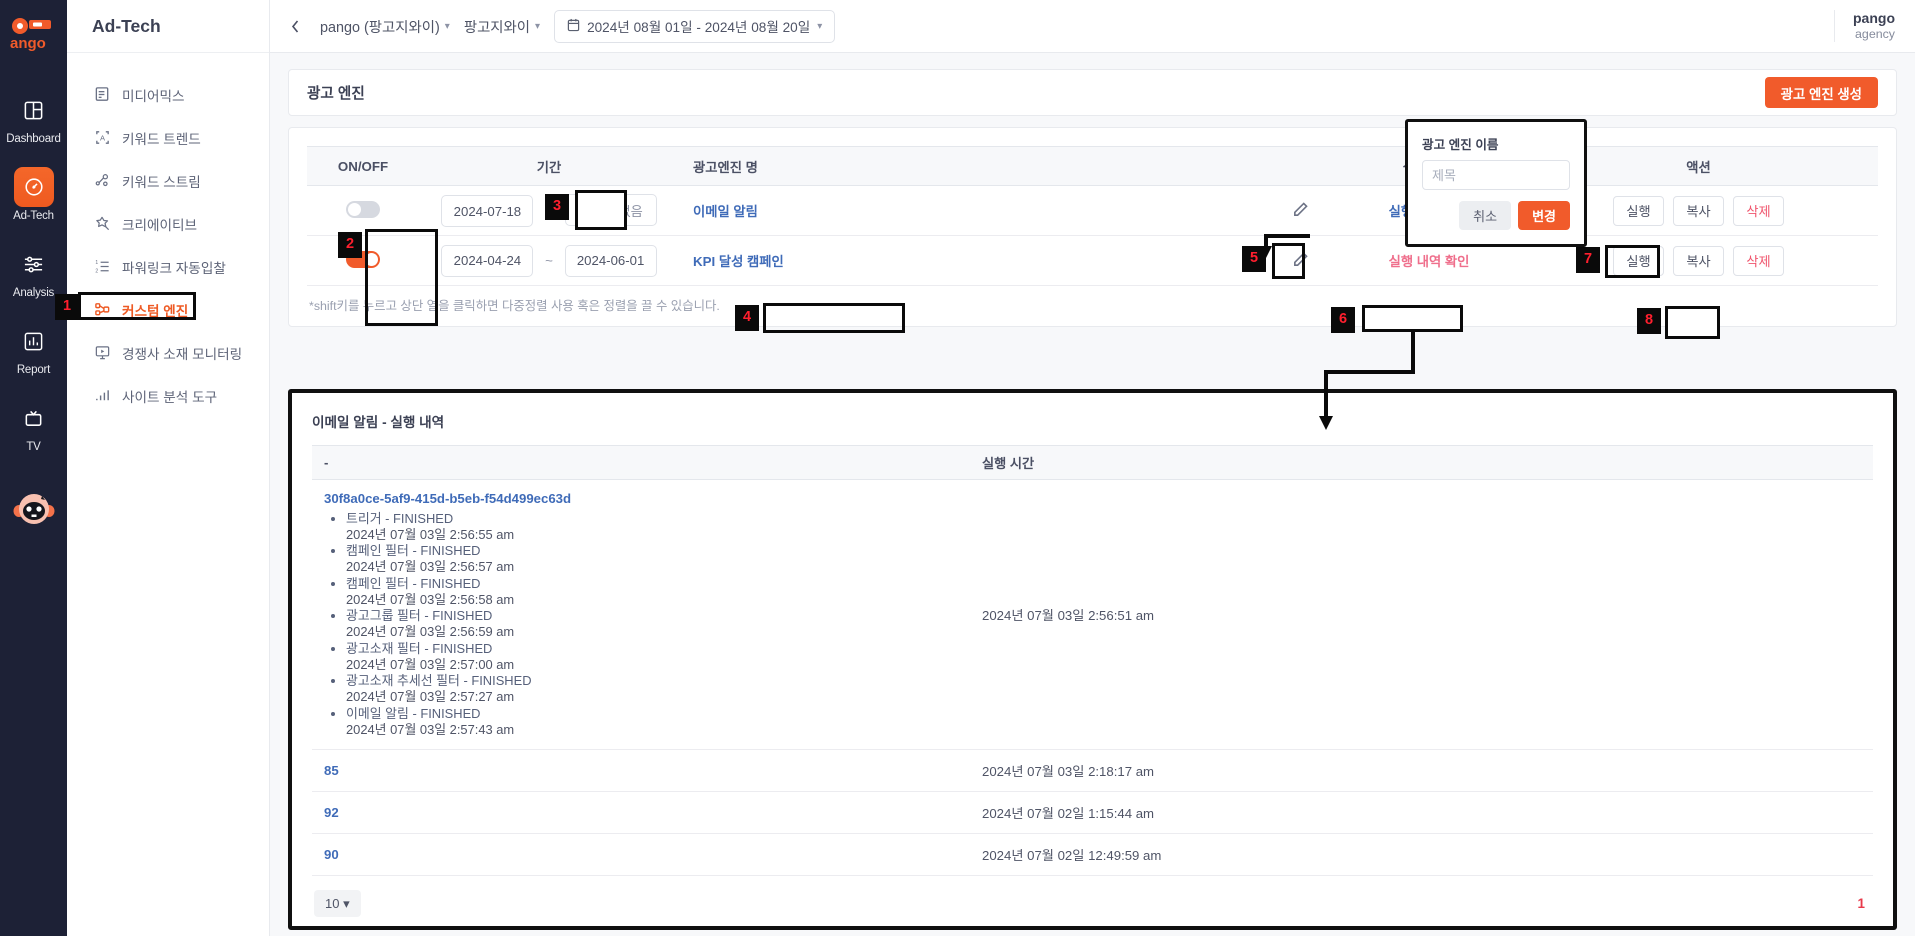  What do you see at coordinates (331, 812) in the screenshot?
I see `run-id-link: 92` at bounding box center [331, 812].